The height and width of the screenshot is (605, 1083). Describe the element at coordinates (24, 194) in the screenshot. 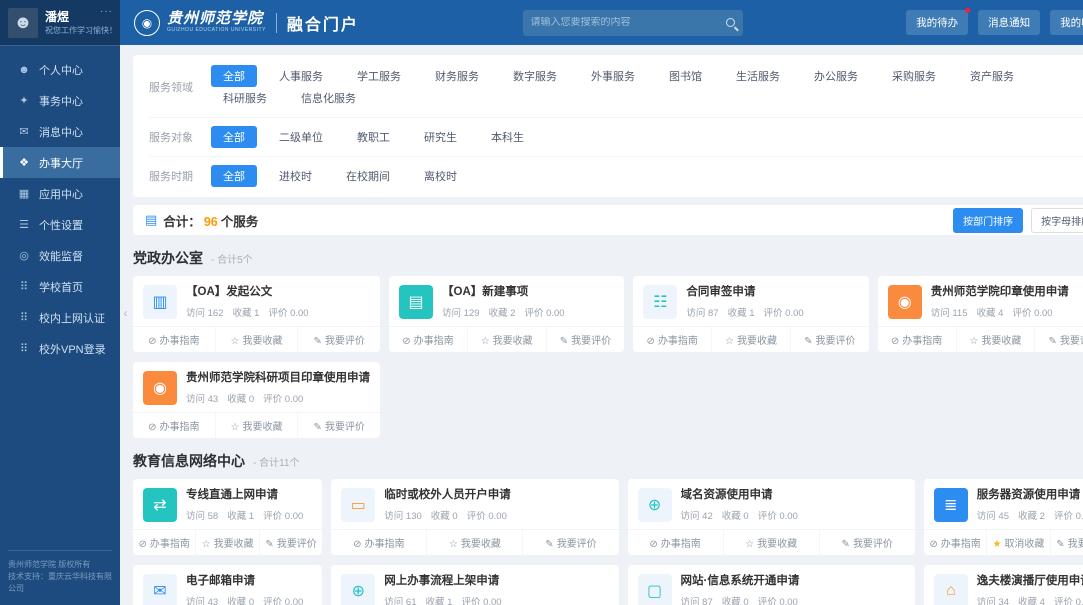

I see `apps-grid-icon: ▦` at that location.